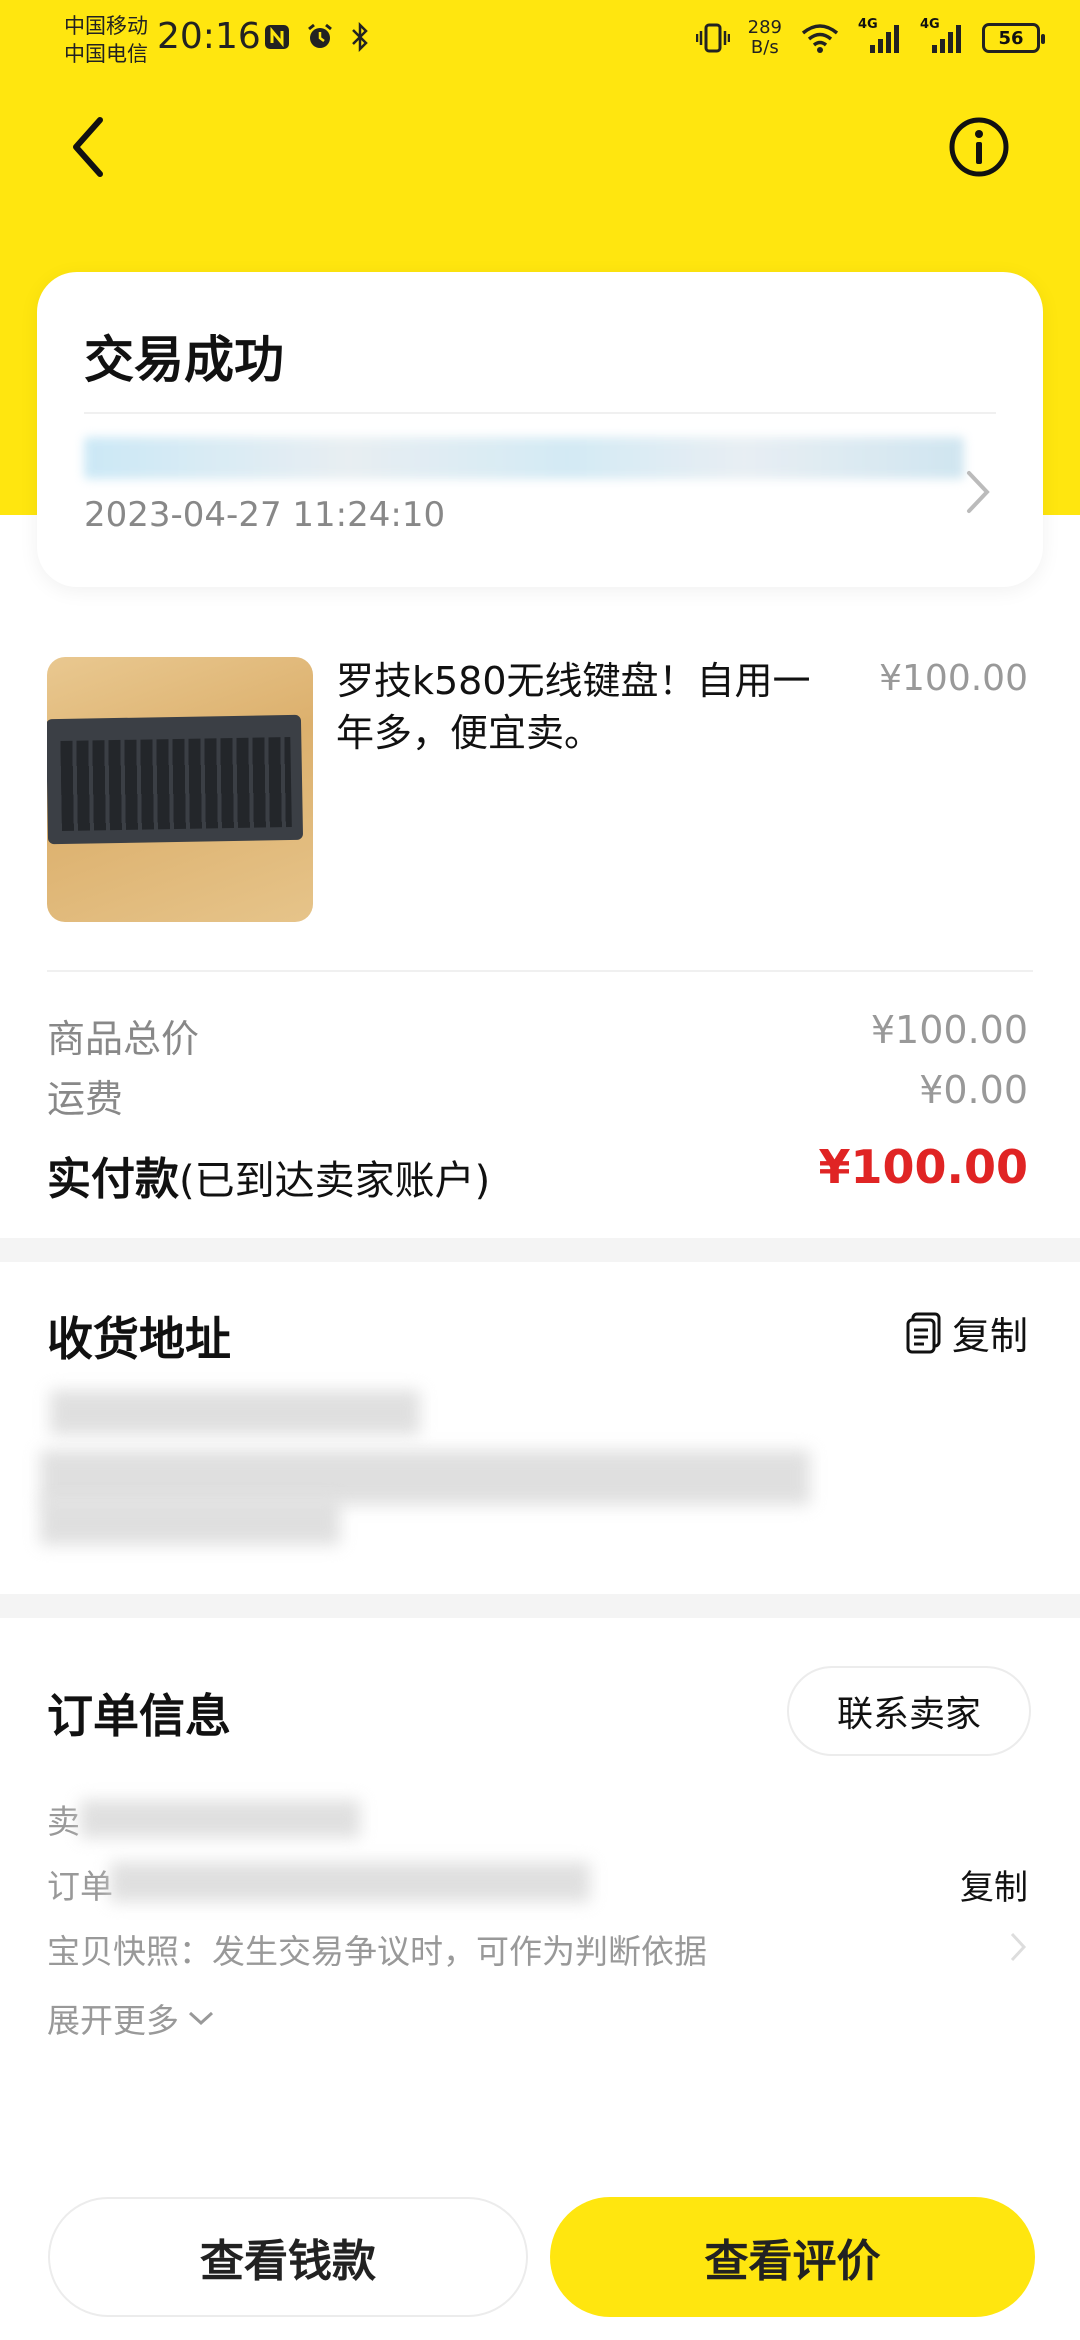 This screenshot has height=2340, width=1080. Describe the element at coordinates (201, 2018) in the screenshot. I see `chevron-down-icon` at that location.